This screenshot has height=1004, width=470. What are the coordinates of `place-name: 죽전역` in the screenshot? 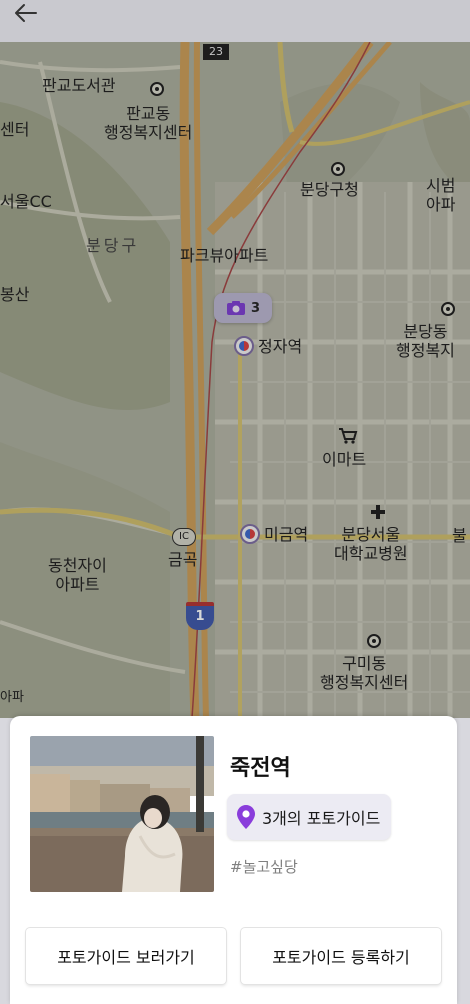 It's located at (260, 768).